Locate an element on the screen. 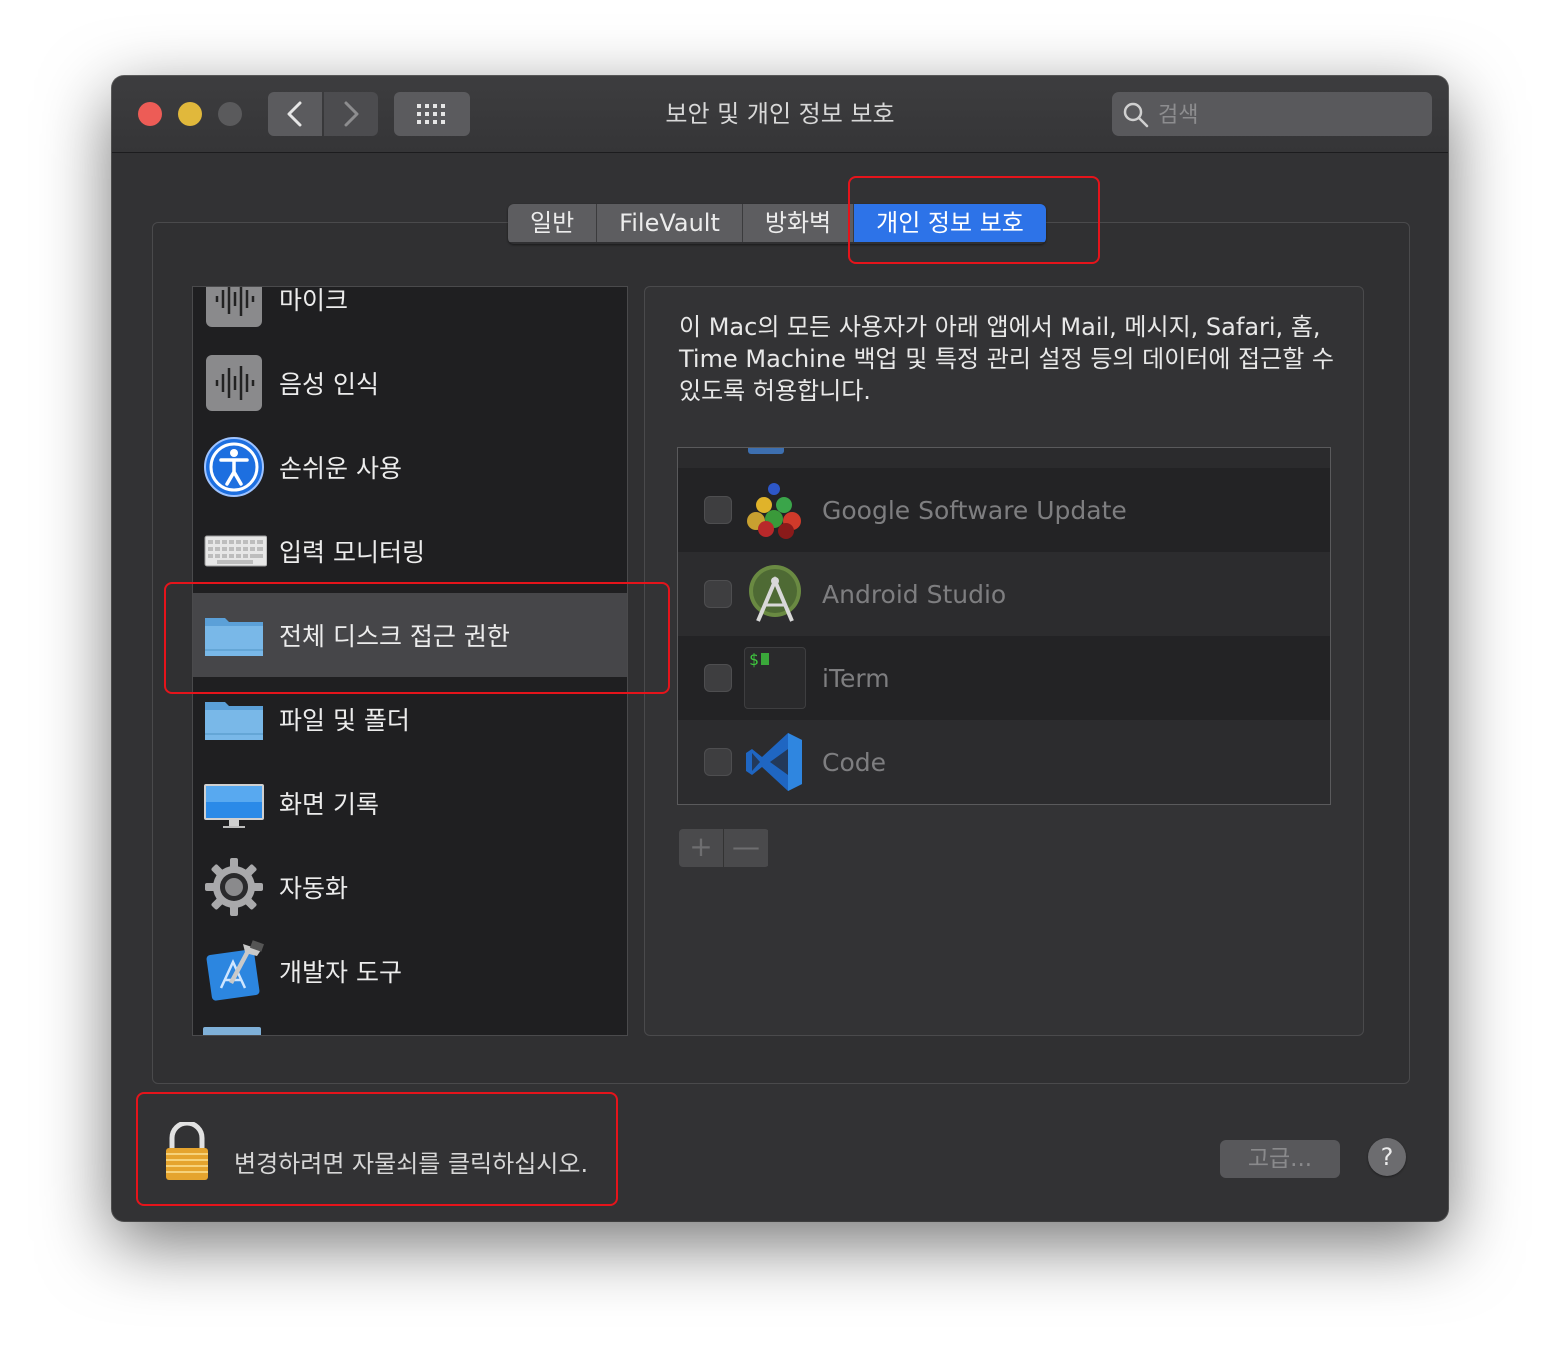  remove-app-button: — is located at coordinates (746, 848).